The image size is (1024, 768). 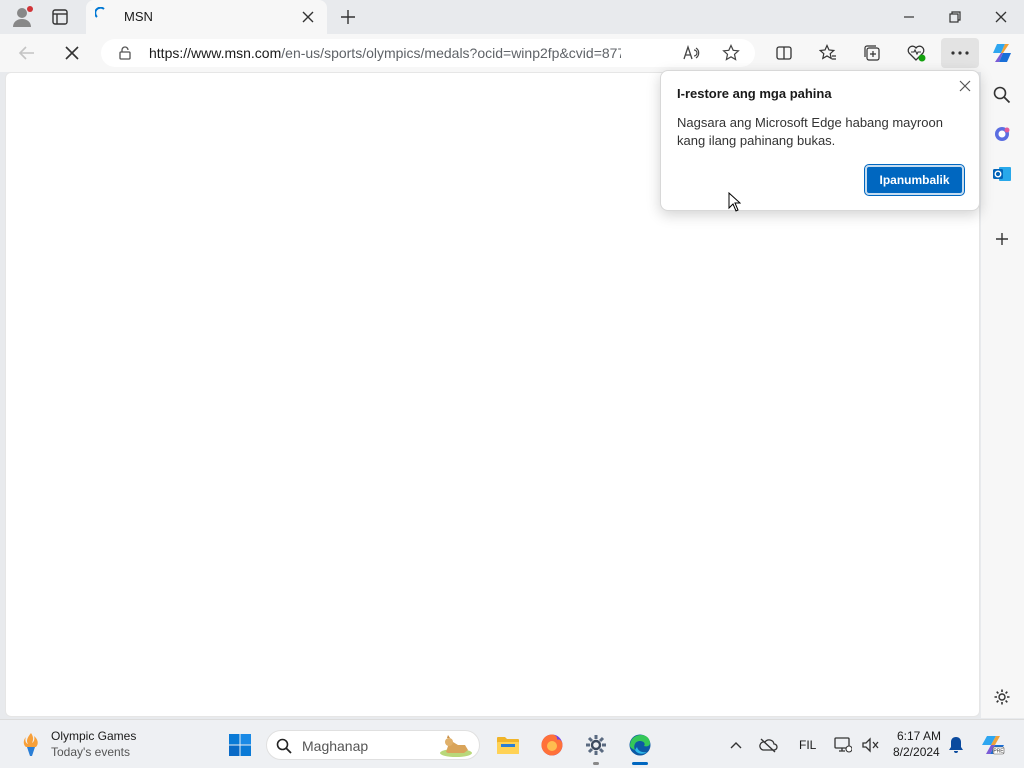 What do you see at coordinates (373, 745) in the screenshot?
I see `taskbar-search: Maghanap` at bounding box center [373, 745].